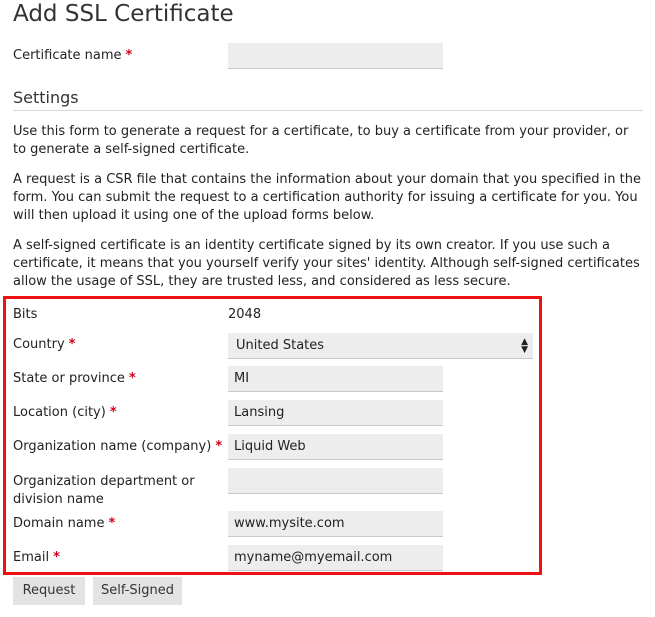  Describe the element at coordinates (335, 524) in the screenshot. I see `domain-input` at that location.